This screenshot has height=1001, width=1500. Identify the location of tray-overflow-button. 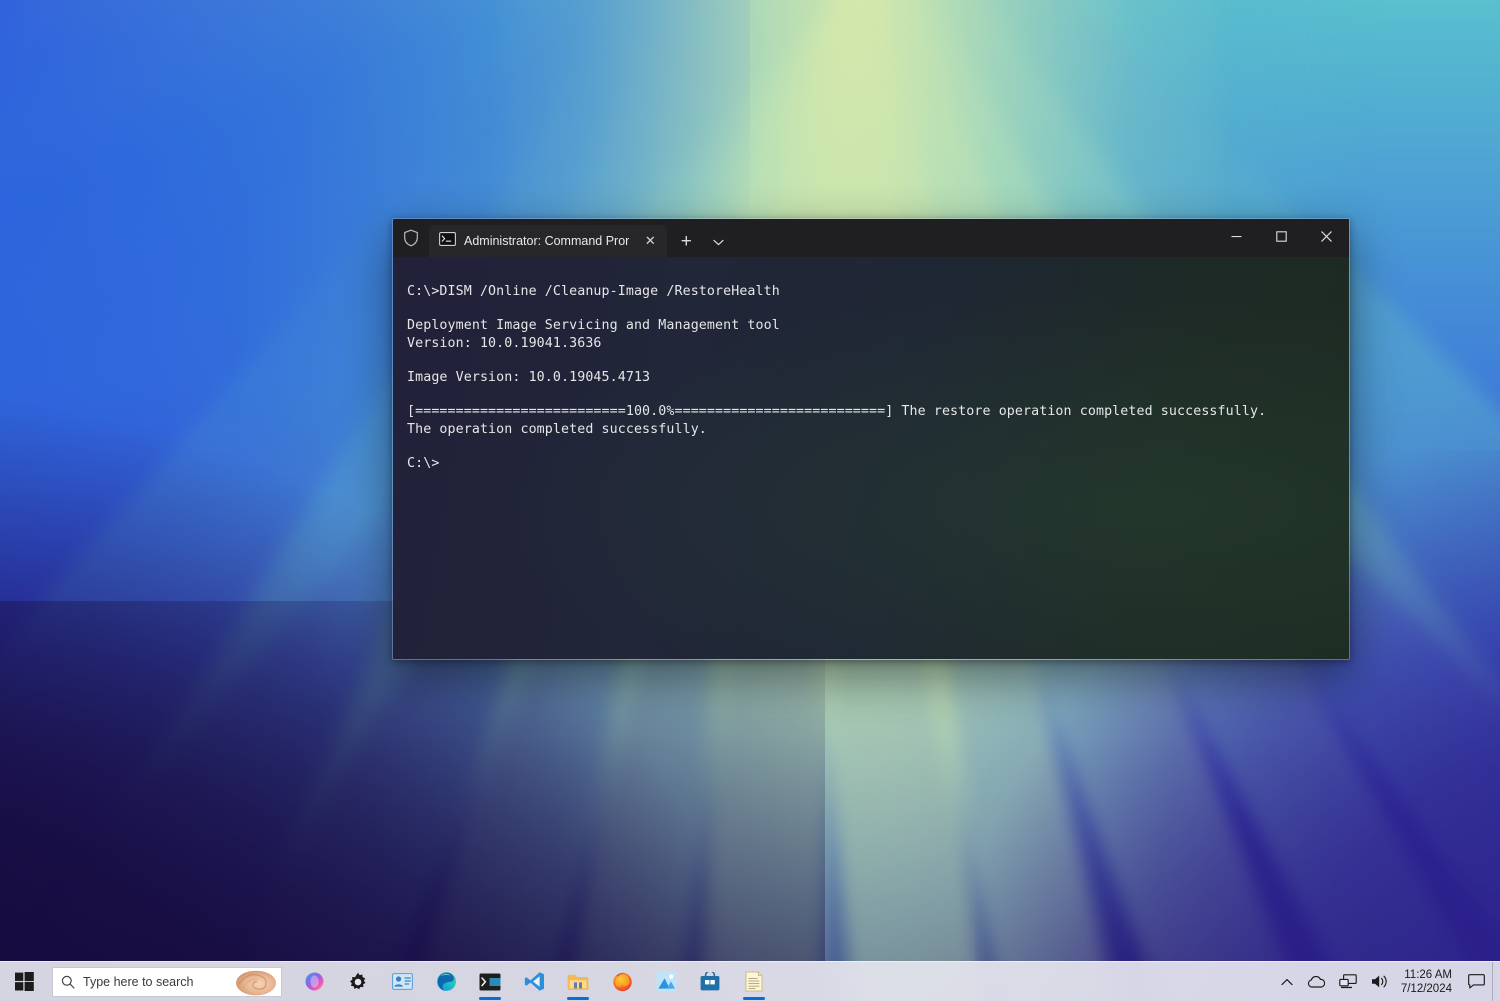
(1287, 981).